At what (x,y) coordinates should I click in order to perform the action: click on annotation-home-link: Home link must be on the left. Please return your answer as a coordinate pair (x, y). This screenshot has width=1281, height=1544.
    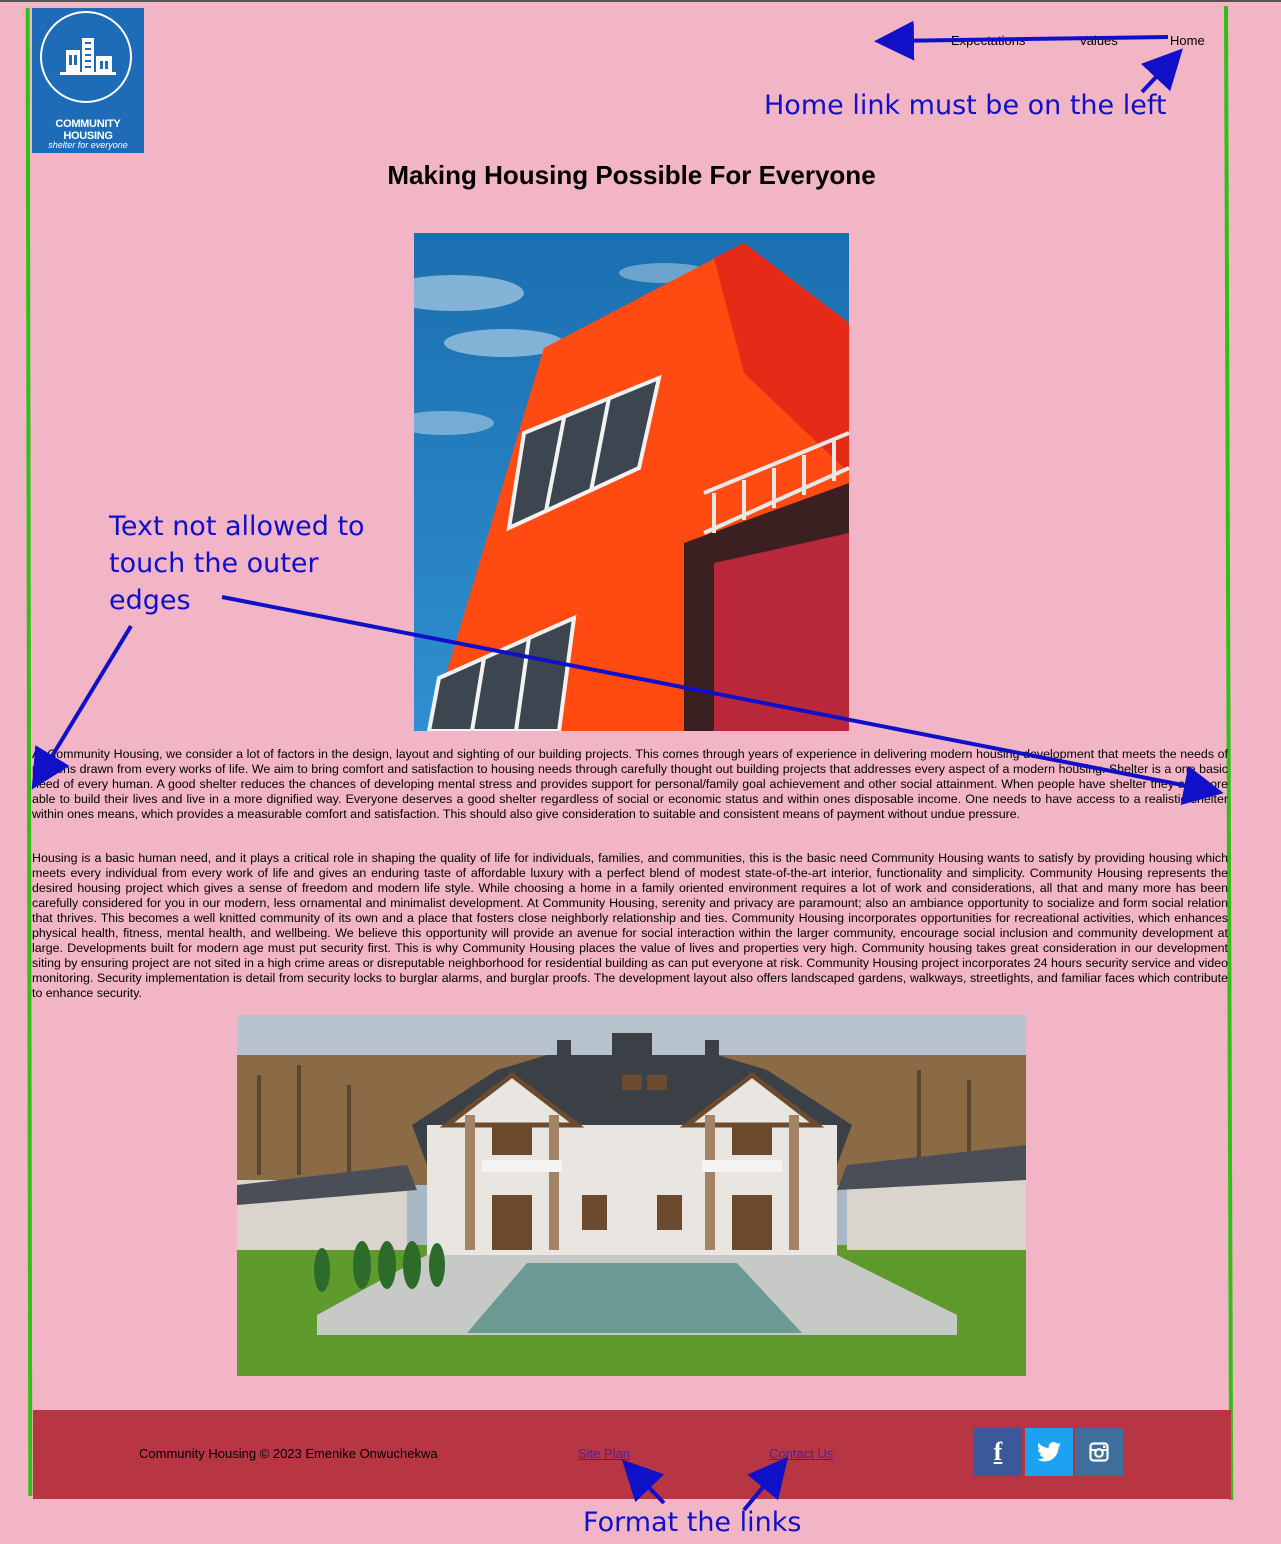
    Looking at the image, I should click on (965, 105).